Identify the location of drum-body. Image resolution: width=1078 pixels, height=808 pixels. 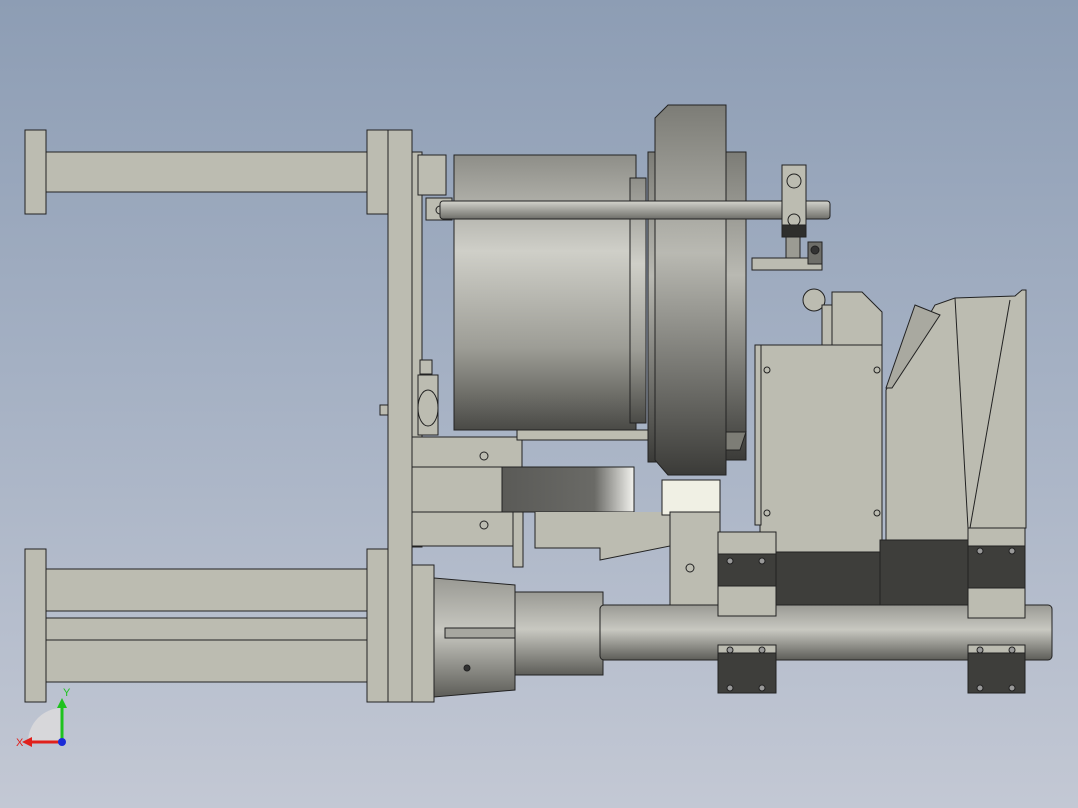
(545, 292).